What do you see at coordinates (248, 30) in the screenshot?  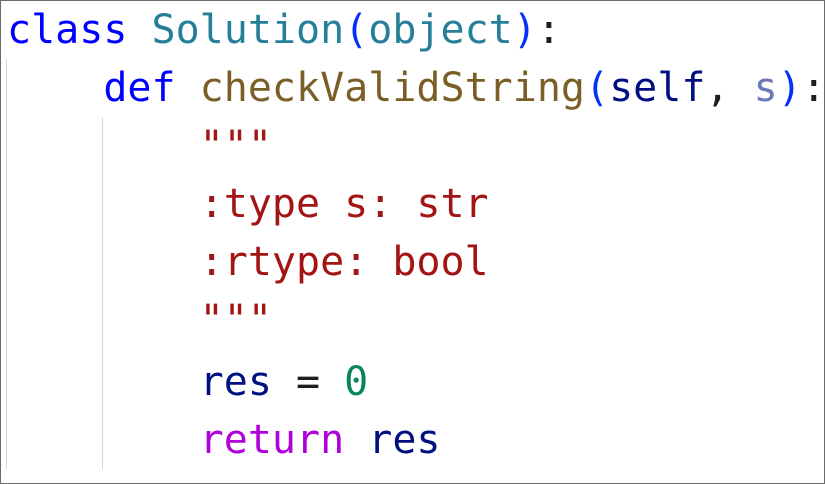 I see `code-token: Solution` at bounding box center [248, 30].